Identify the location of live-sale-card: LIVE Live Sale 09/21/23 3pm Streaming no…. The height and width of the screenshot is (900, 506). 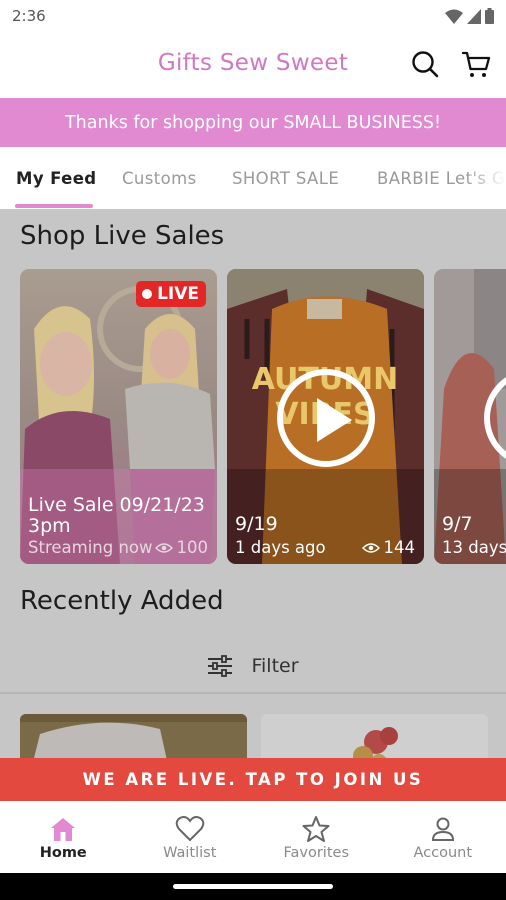
(118, 416).